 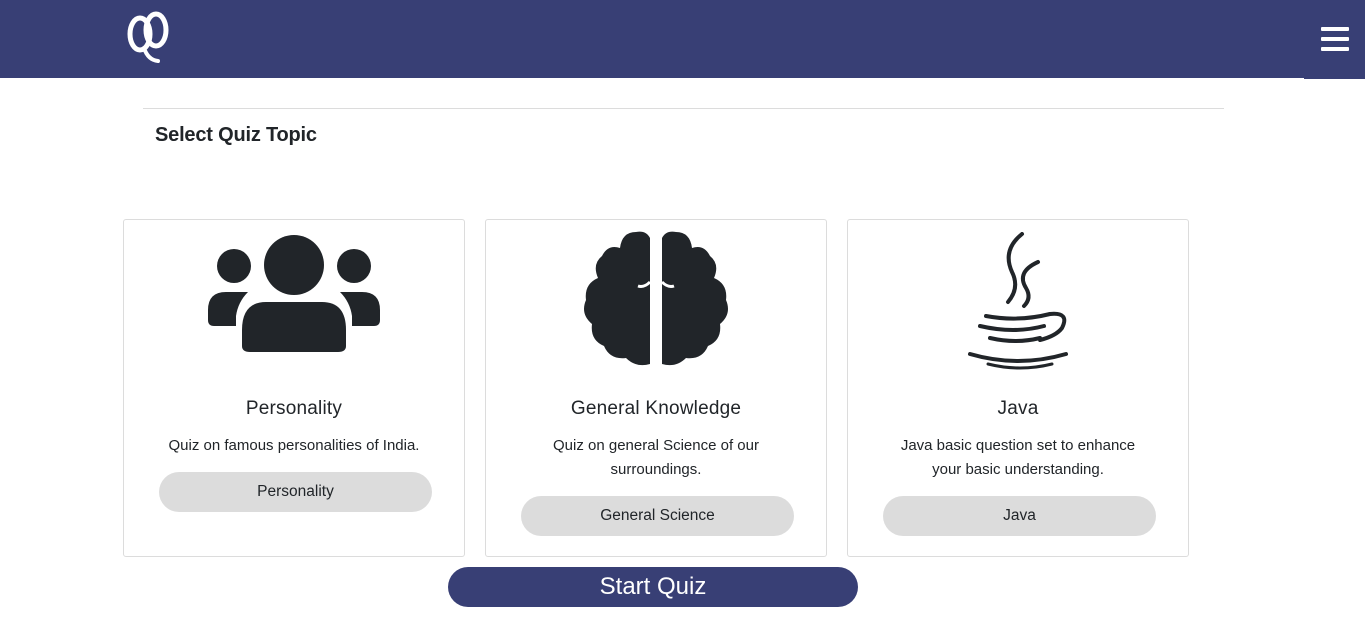 I want to click on card-title: Java, so click(x=1018, y=408).